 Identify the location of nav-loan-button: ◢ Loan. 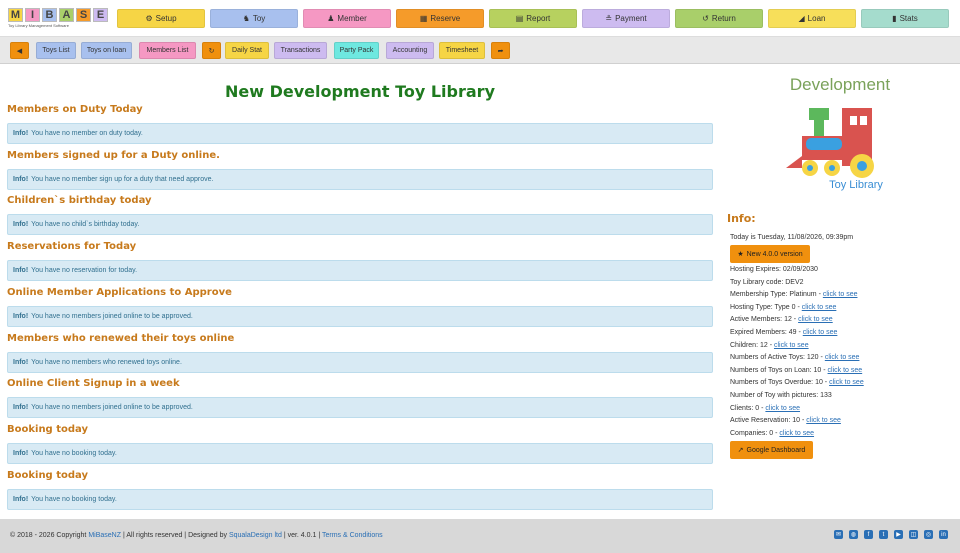
(812, 18).